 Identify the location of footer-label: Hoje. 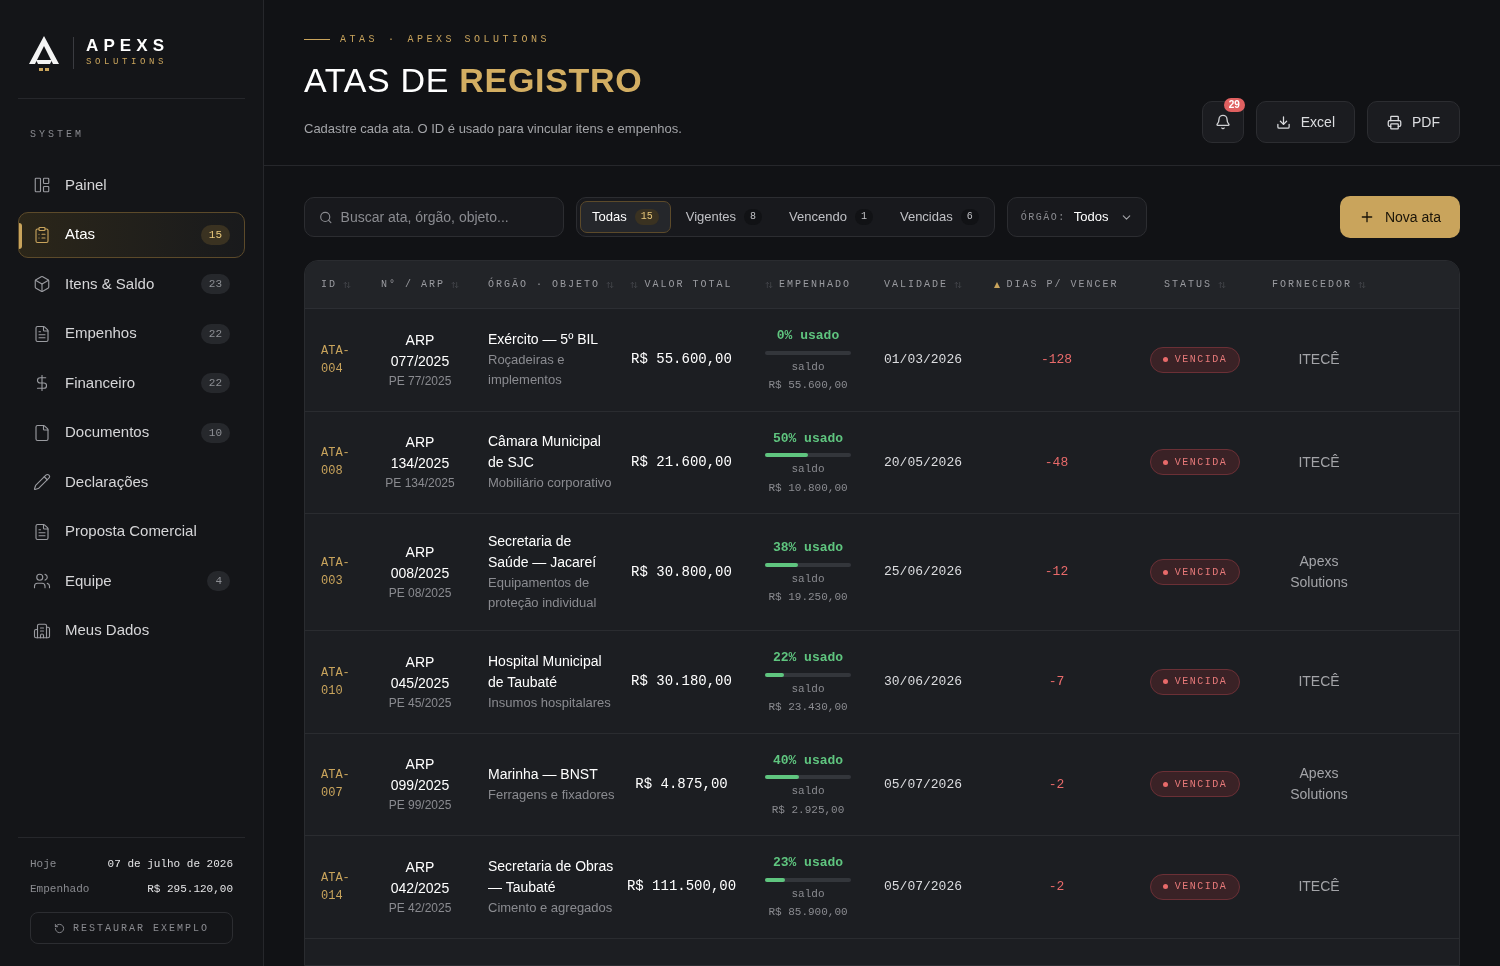
(43, 865).